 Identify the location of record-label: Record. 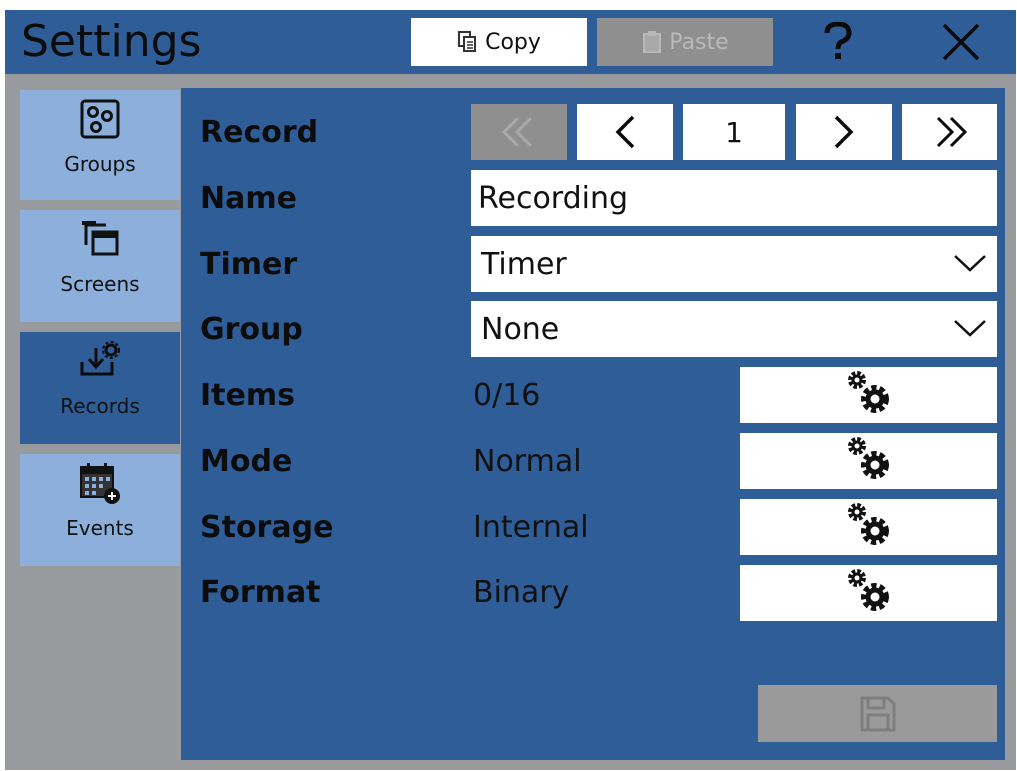
(259, 132).